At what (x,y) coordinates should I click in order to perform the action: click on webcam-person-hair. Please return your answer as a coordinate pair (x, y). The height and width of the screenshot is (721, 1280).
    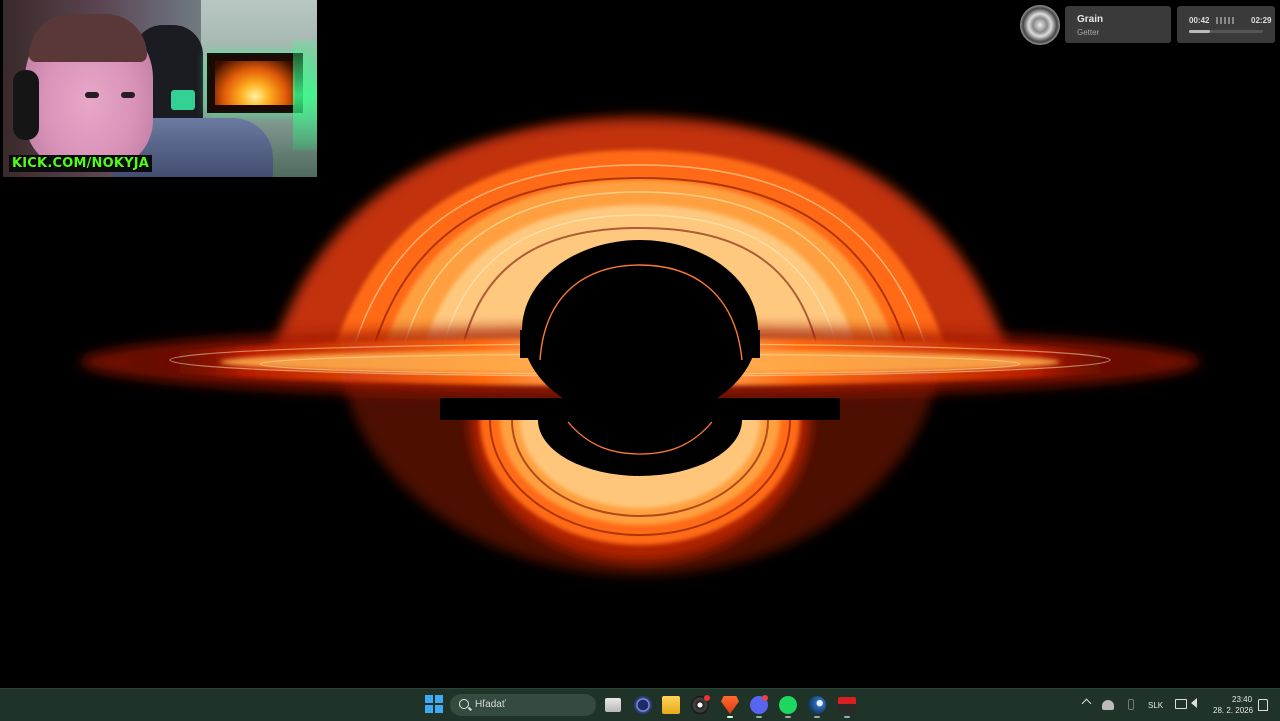
    Looking at the image, I should click on (88, 38).